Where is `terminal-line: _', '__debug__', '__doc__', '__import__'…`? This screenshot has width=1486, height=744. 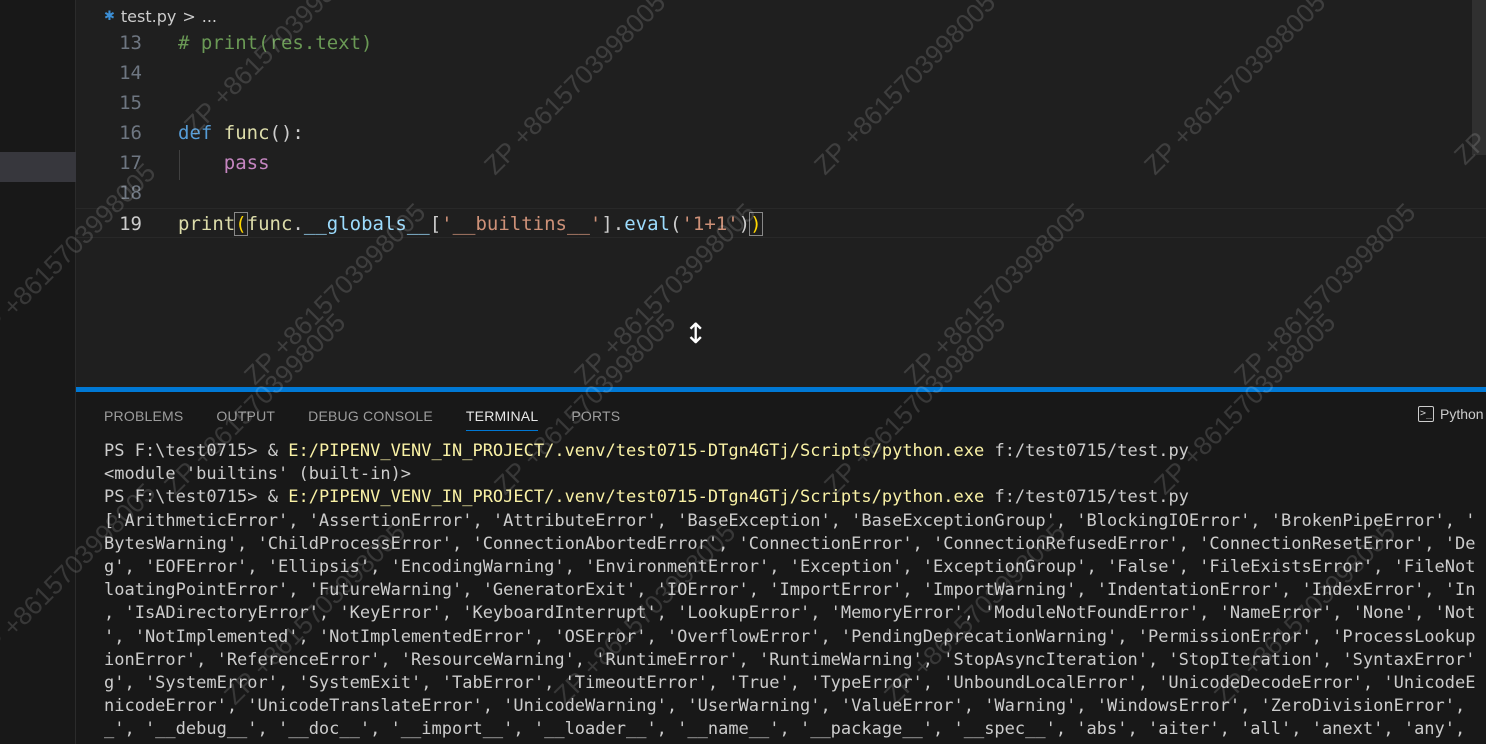 terminal-line: _', '__debug__', '__doc__', '__import__'… is located at coordinates (795, 729).